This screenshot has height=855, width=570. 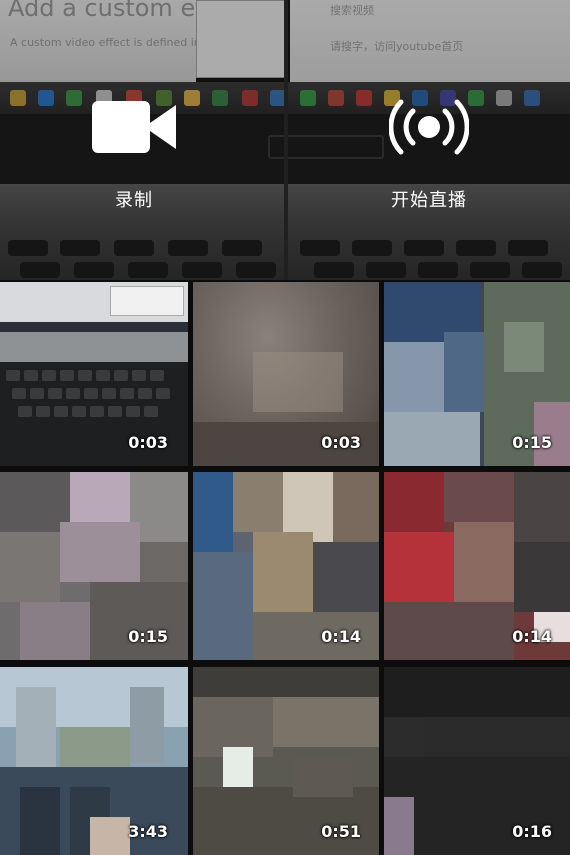 I want to click on start-live-button: 开始直播, so click(x=429, y=151).